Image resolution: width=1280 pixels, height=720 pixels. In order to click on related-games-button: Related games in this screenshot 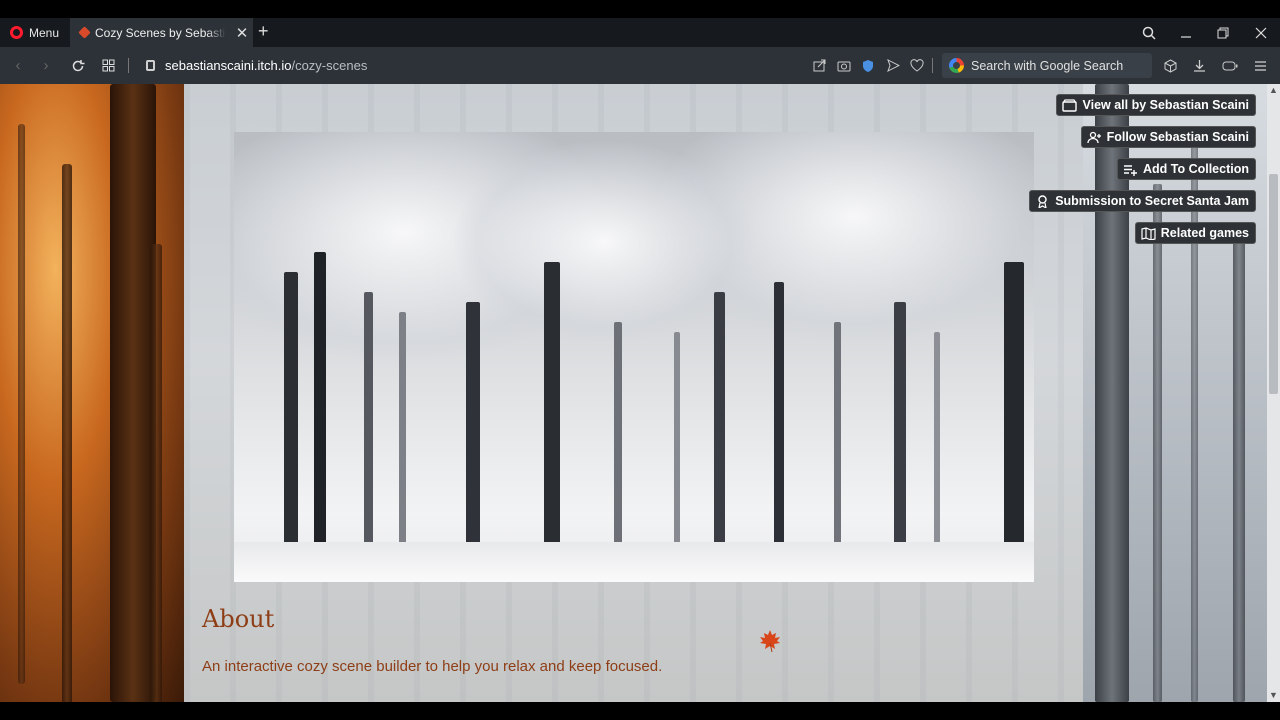, I will do `click(1195, 233)`.